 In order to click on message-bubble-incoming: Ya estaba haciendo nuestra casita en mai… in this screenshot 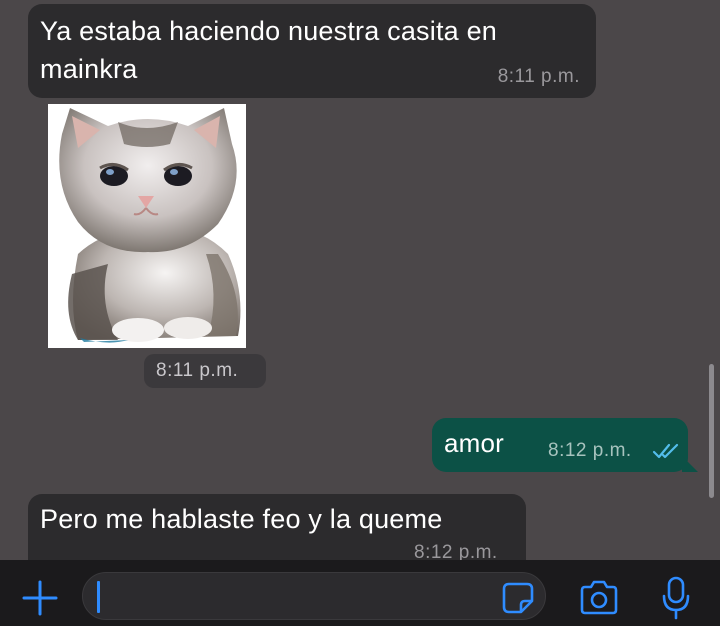, I will do `click(312, 51)`.